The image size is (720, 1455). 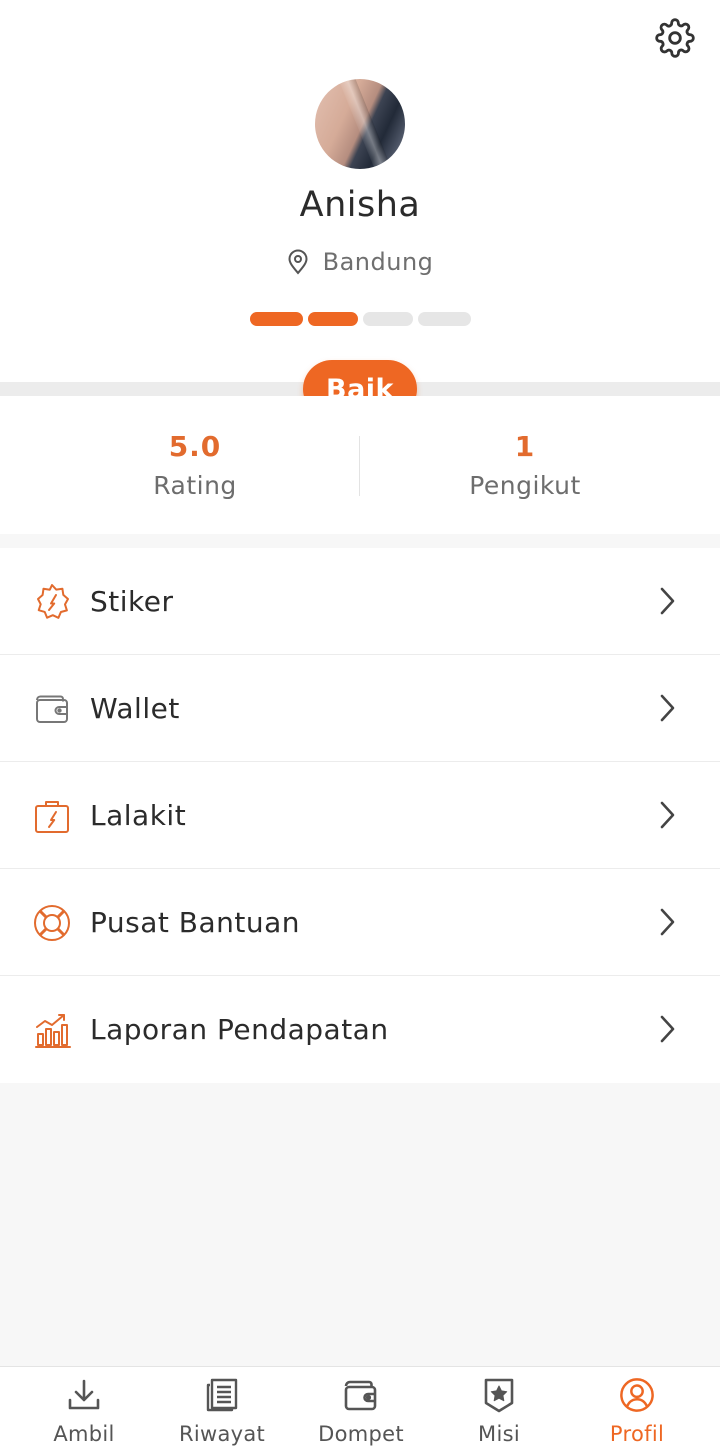 I want to click on followers-label: Pengikut, so click(x=525, y=485).